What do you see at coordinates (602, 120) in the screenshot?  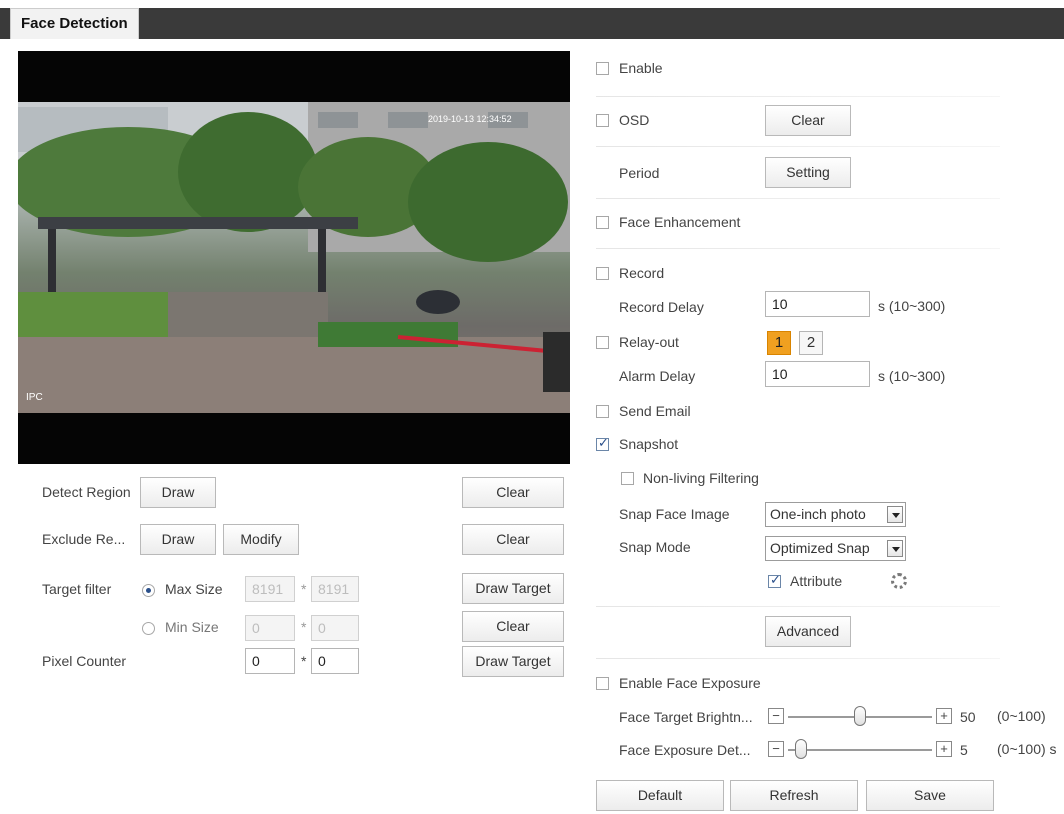 I see `osd-checkbox` at bounding box center [602, 120].